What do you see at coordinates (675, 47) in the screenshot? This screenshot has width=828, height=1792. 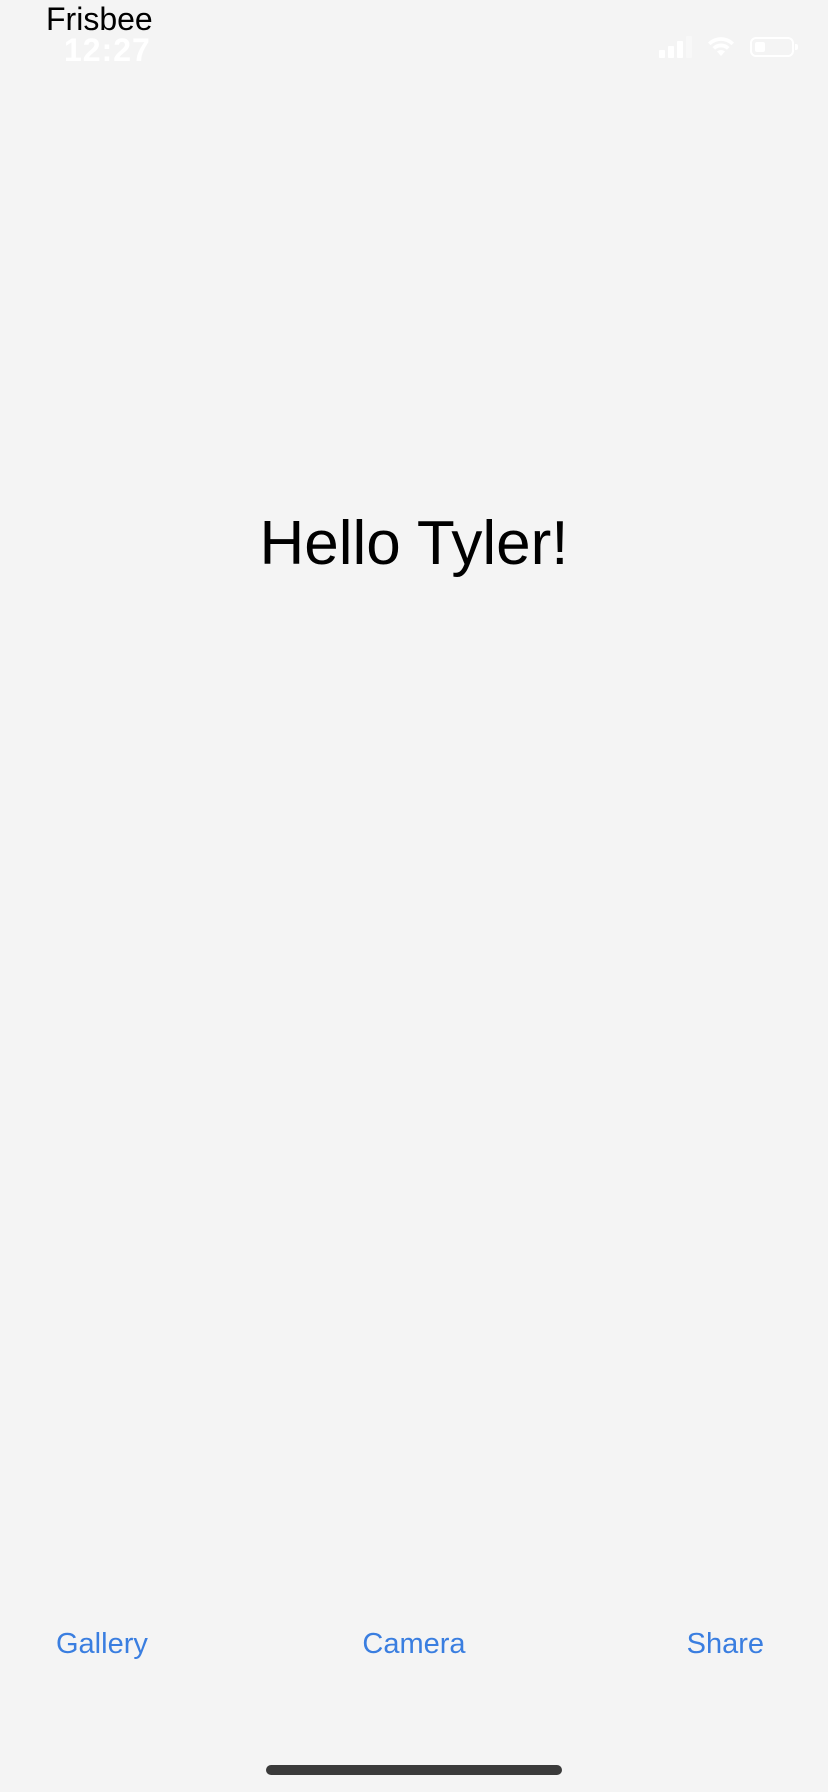 I see `cellular-signal-icon` at bounding box center [675, 47].